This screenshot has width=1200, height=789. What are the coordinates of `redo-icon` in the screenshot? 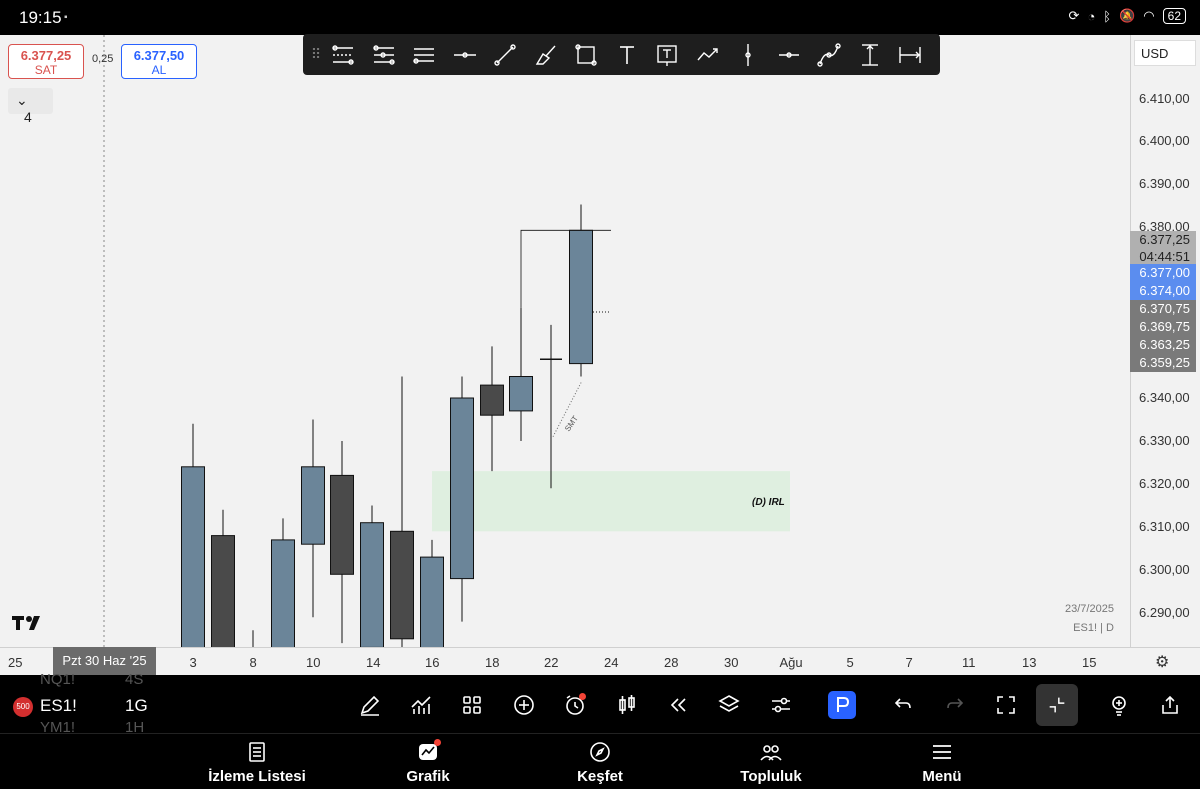 It's located at (955, 705).